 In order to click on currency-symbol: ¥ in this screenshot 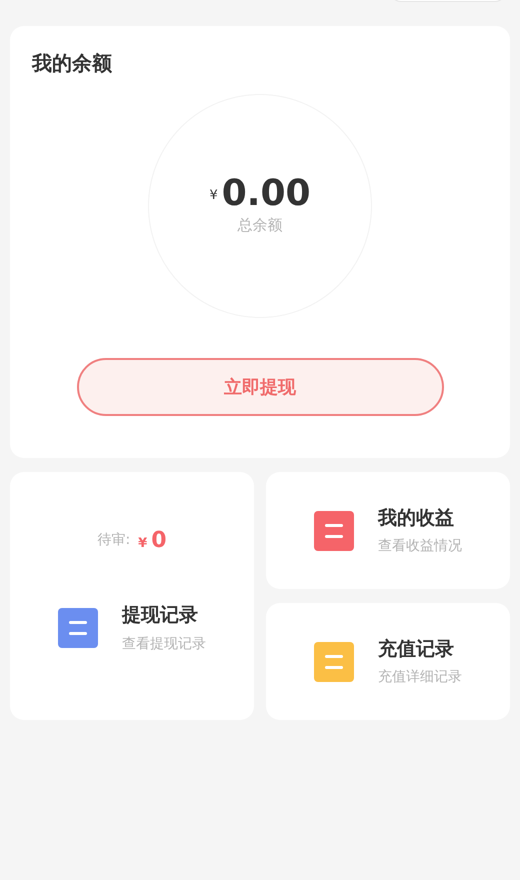, I will do `click(213, 196)`.